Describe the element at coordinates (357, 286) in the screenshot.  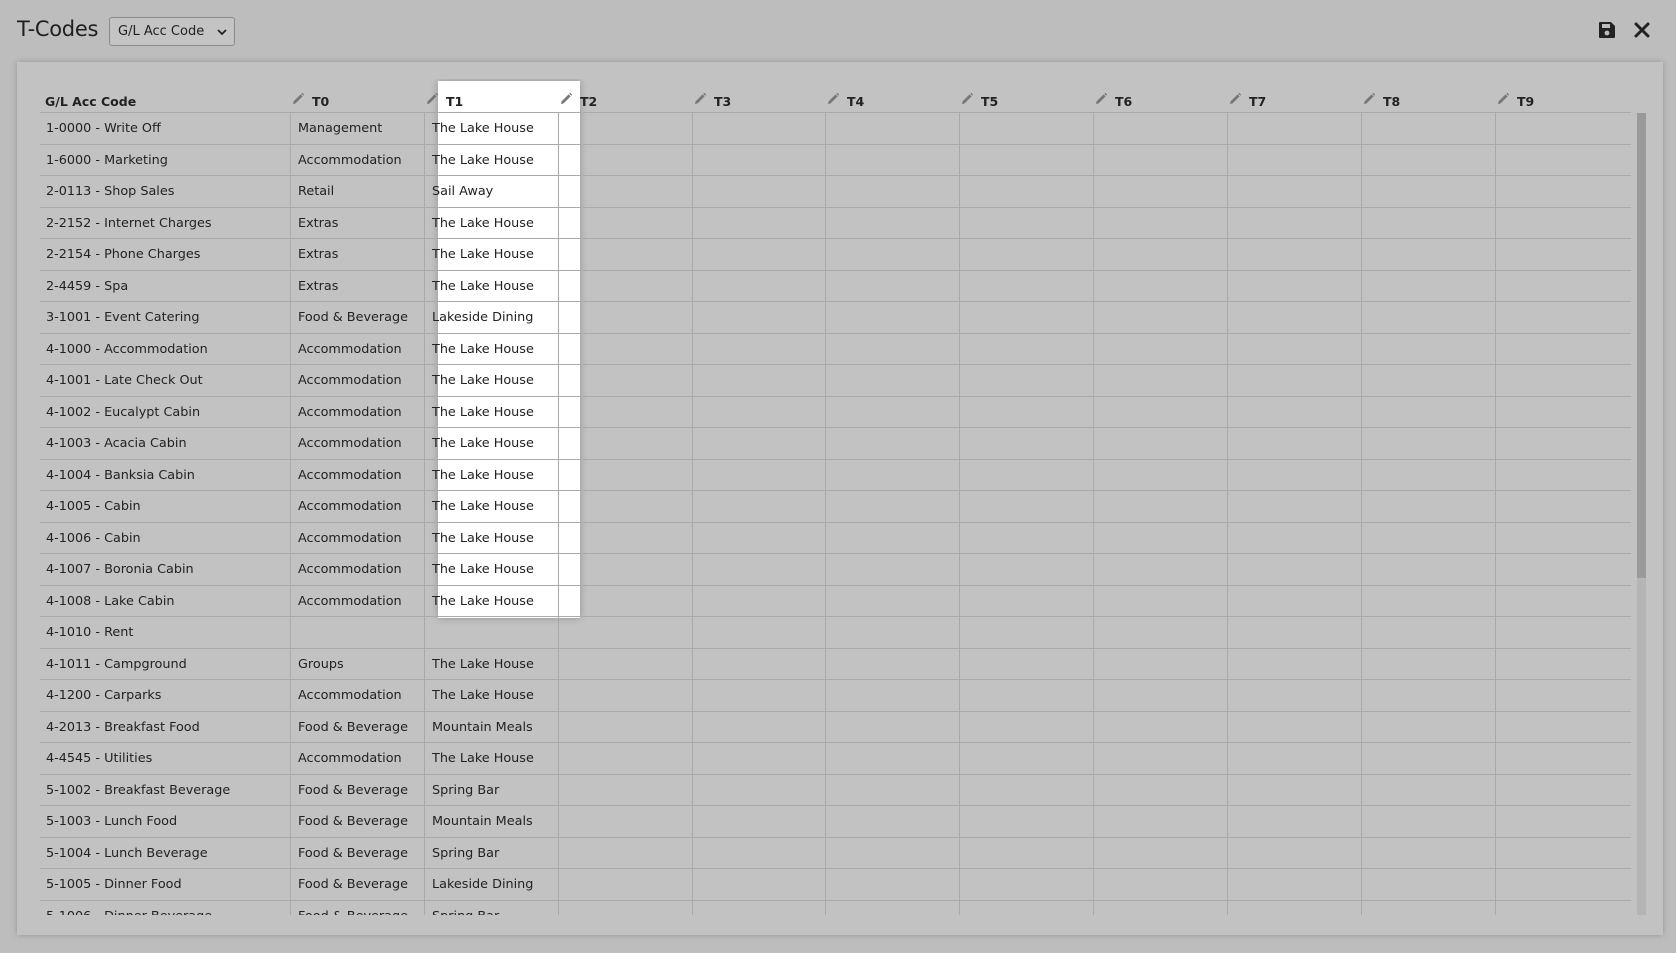
I see `cell-t0: Extras` at that location.